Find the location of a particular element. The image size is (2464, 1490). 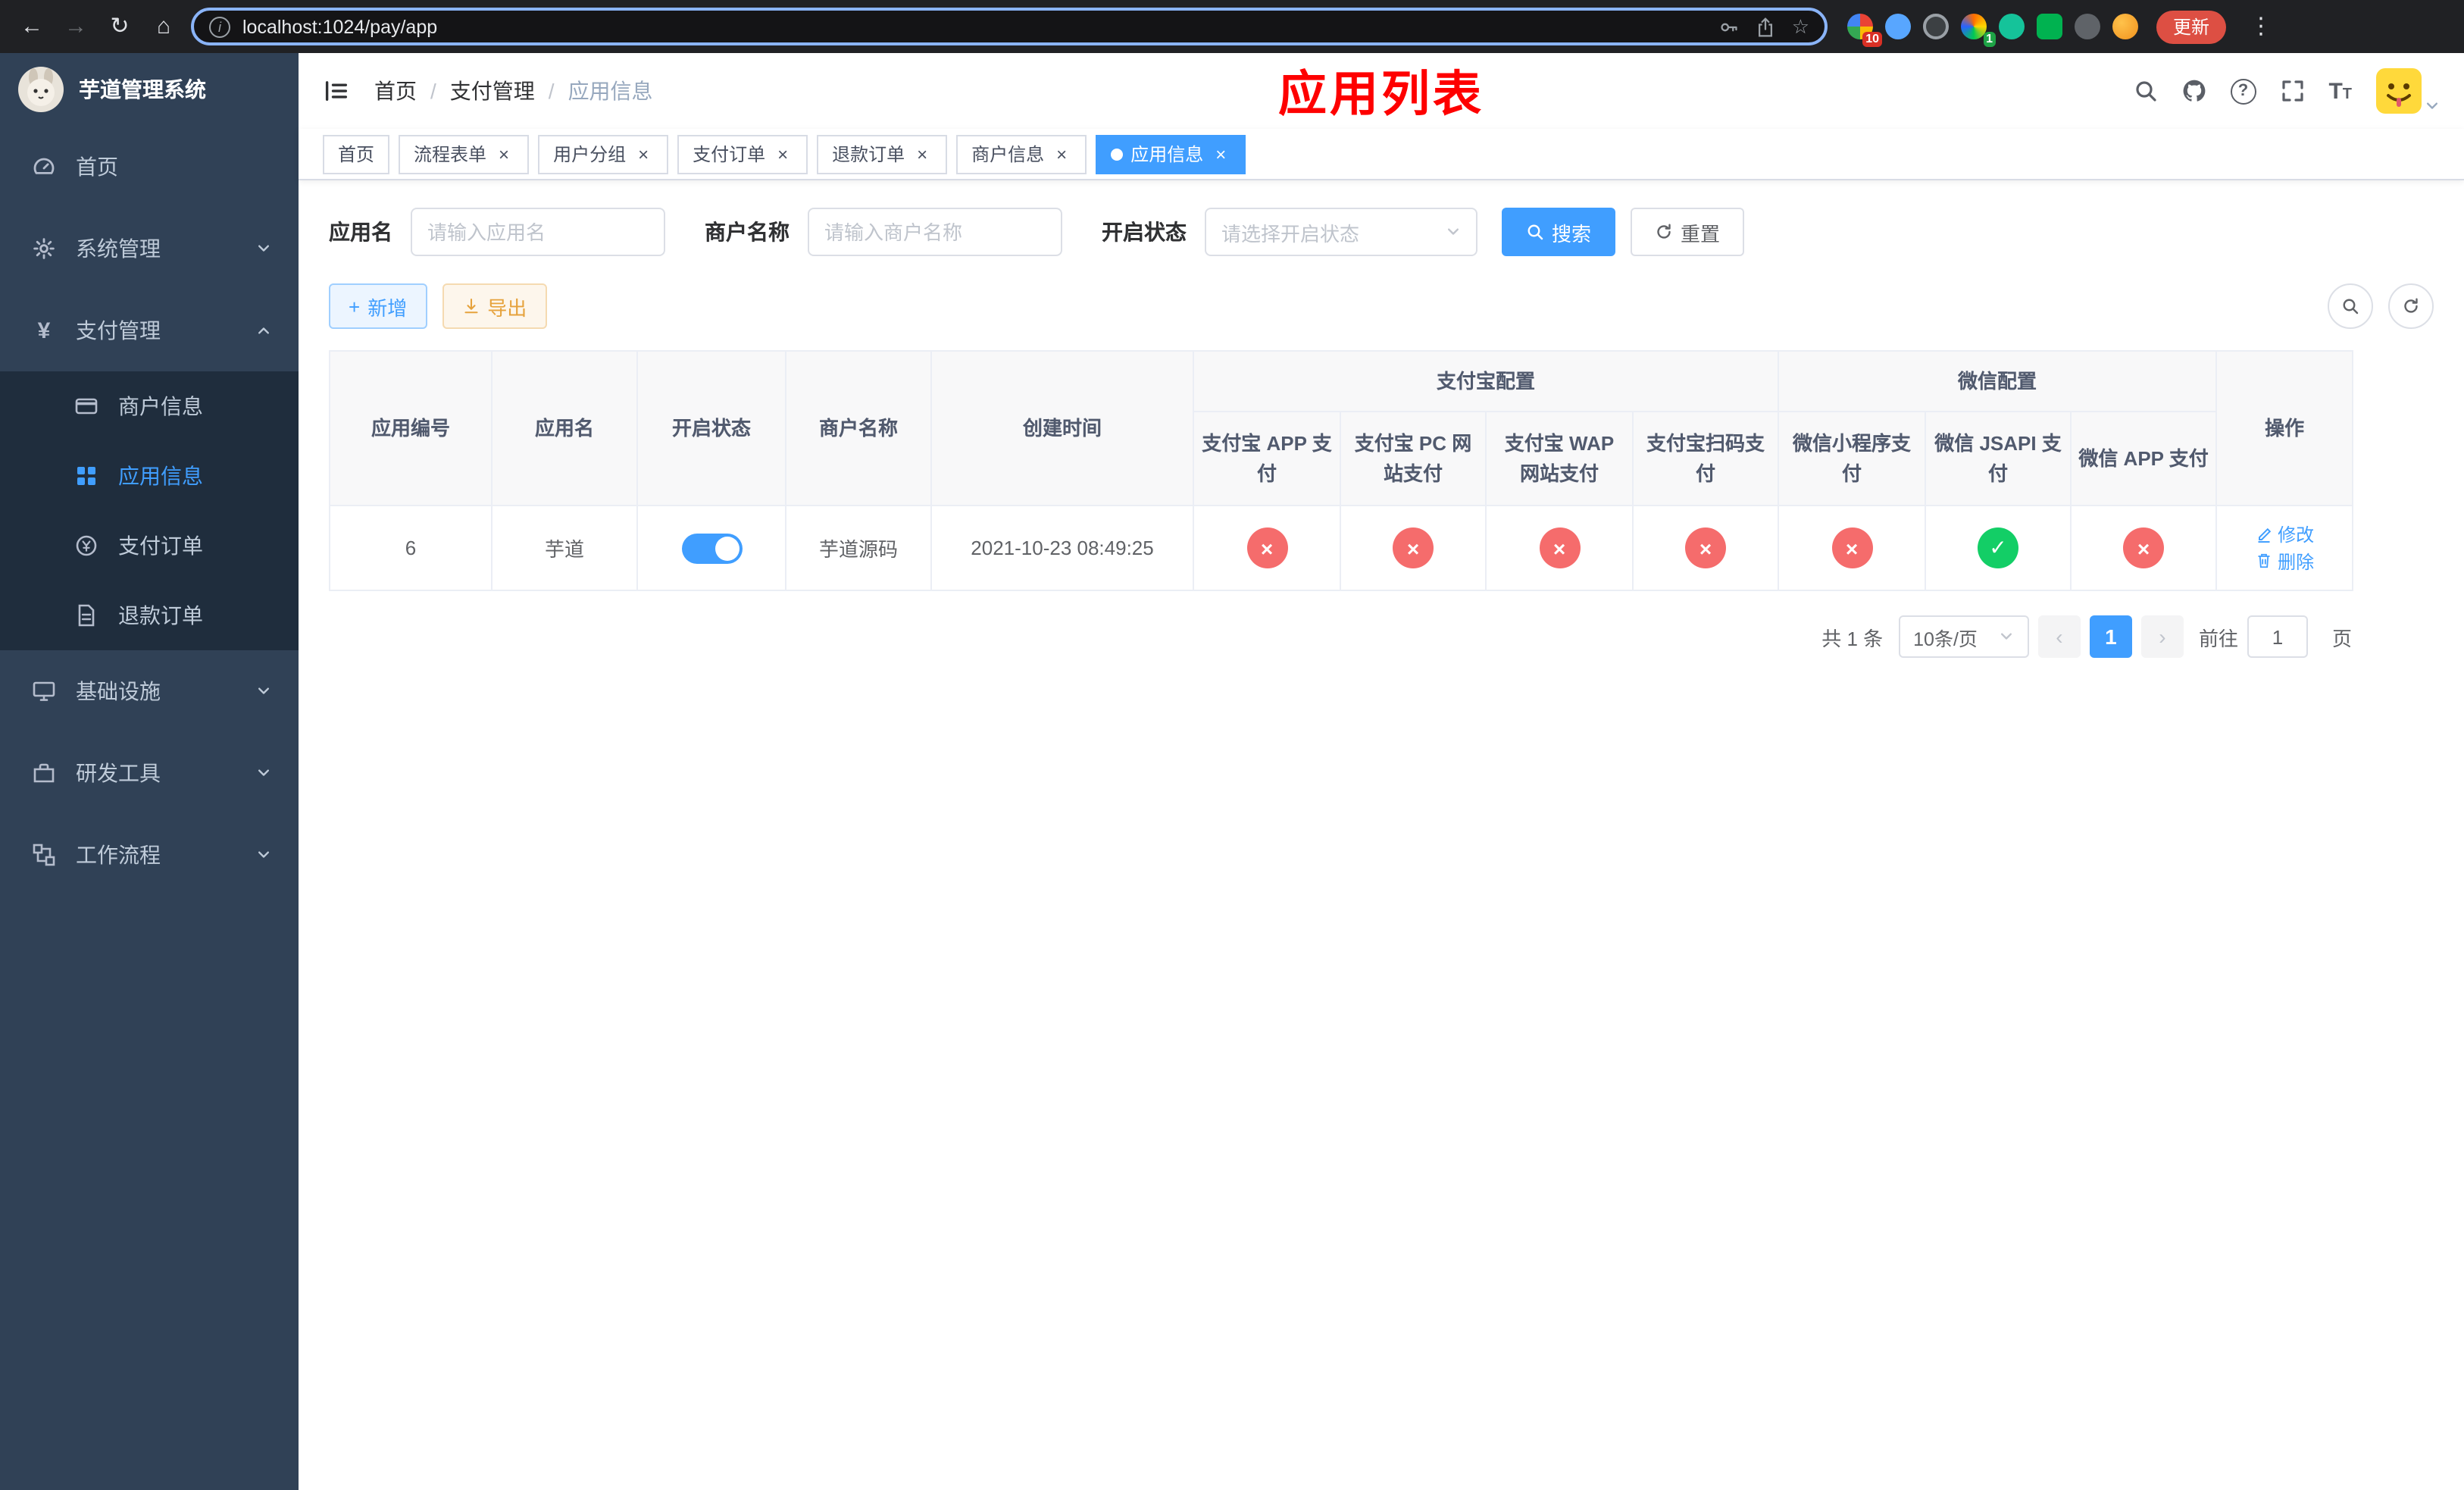

sidebar-item-dev-tools: 研发工具 is located at coordinates (149, 773).